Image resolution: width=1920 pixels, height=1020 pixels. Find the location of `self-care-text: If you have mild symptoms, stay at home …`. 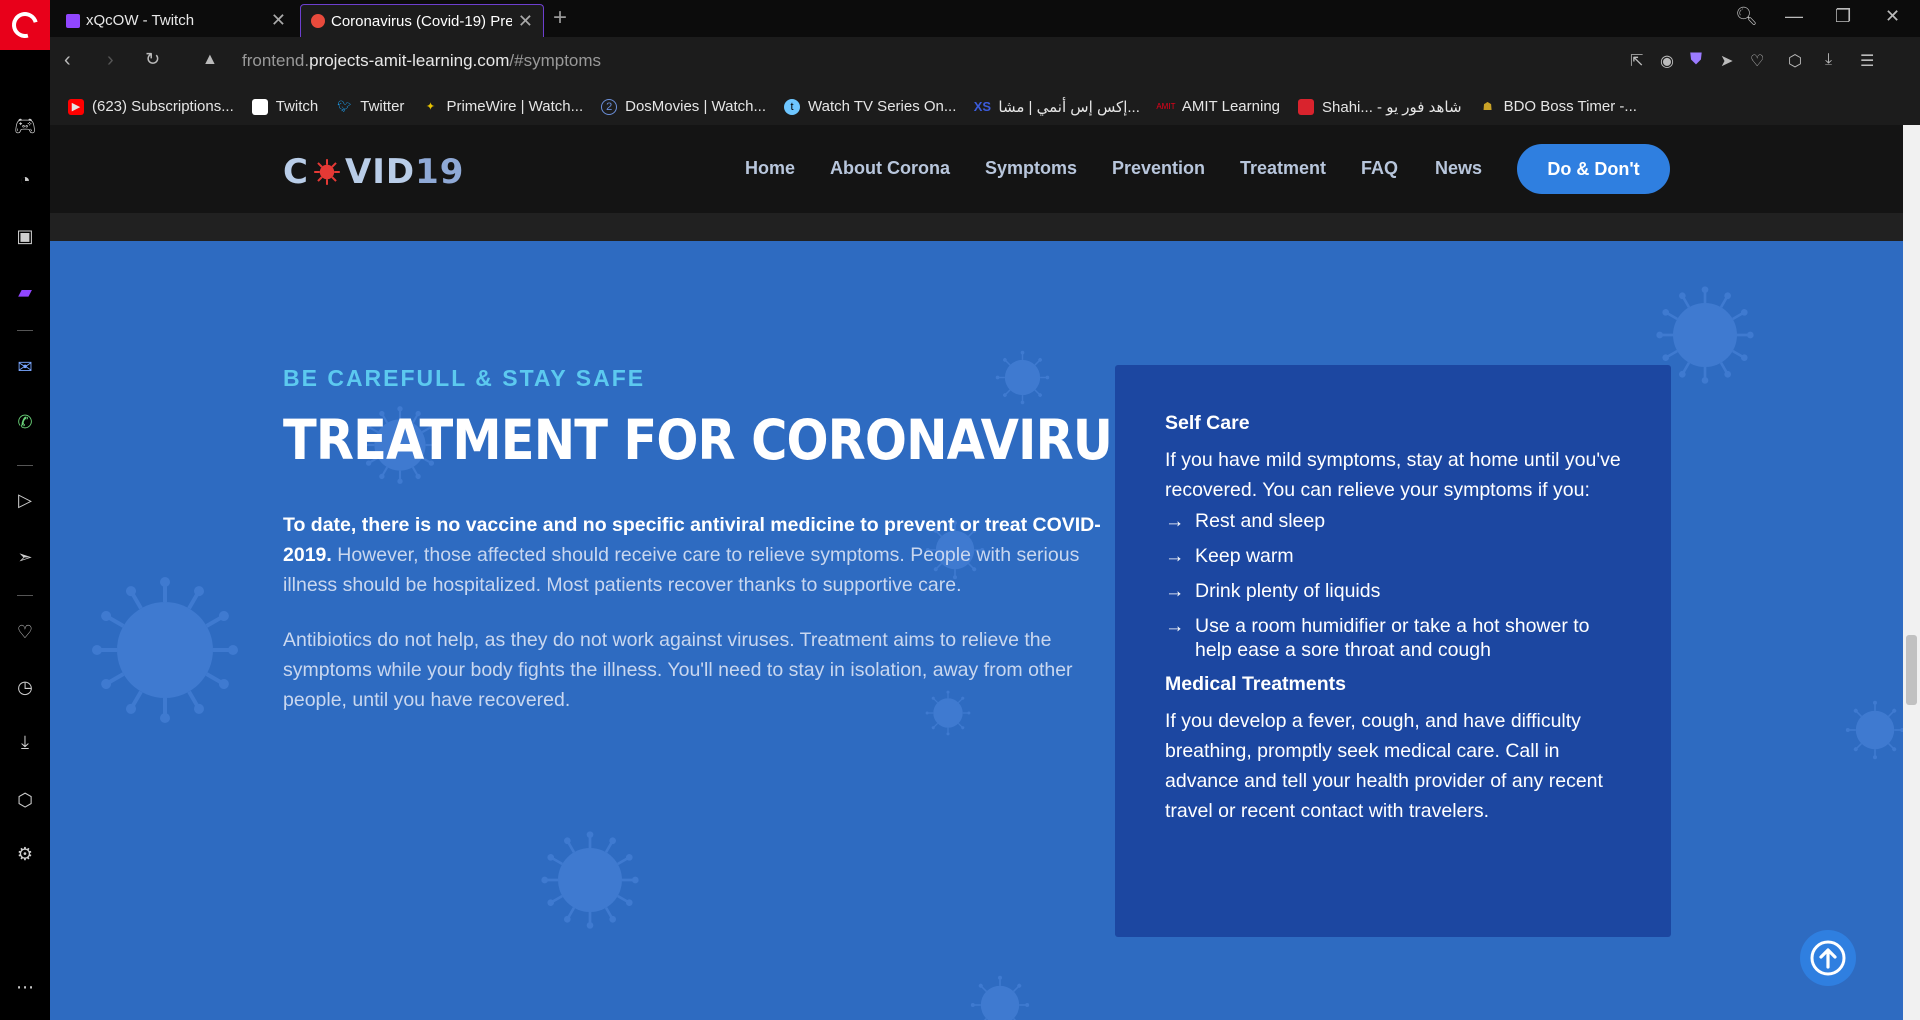

self-care-text: If you have mild symptoms, stay at home … is located at coordinates (1393, 475).